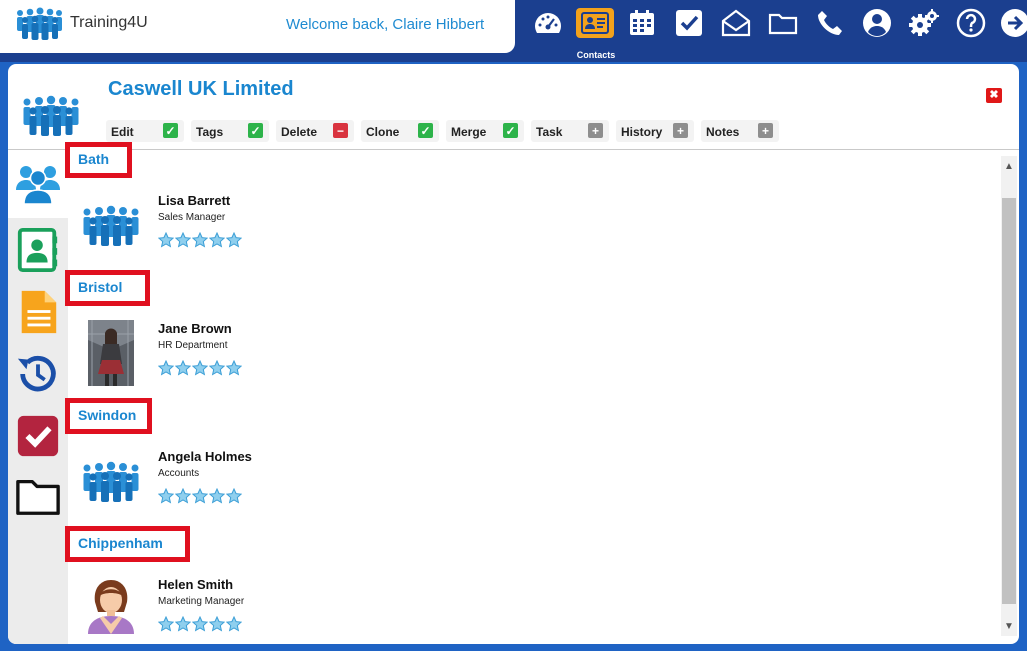  I want to click on merge-label: Merge, so click(469, 132).